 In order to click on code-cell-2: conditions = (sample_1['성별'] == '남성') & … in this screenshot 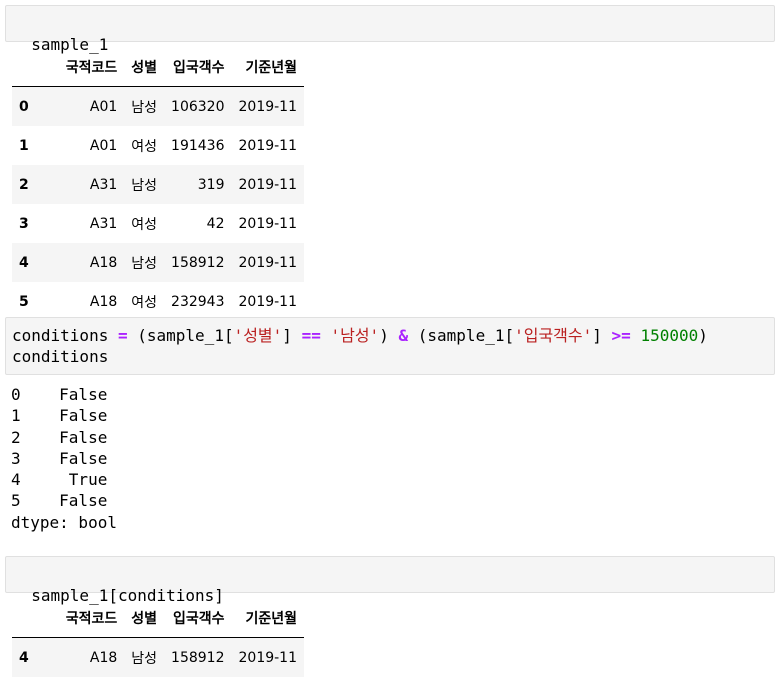, I will do `click(390, 346)`.